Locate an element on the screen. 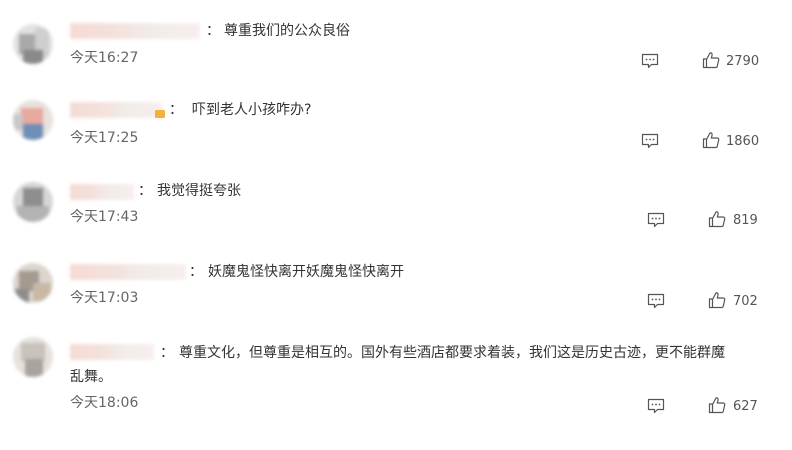  comment-text: 尊重我们的公众良俗 is located at coordinates (287, 31).